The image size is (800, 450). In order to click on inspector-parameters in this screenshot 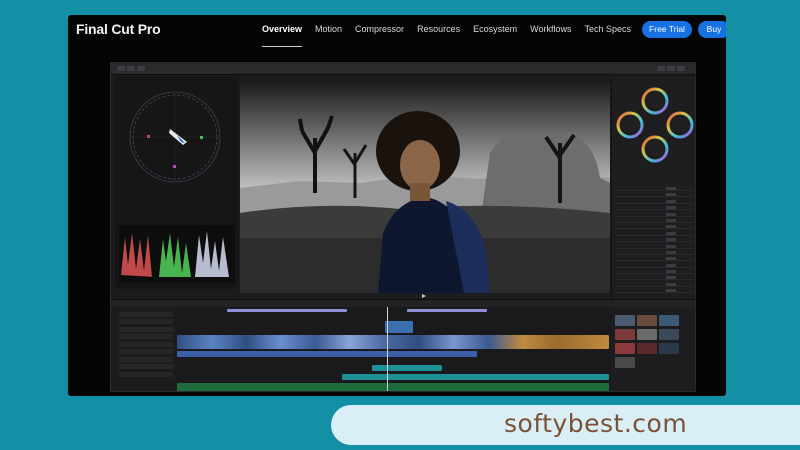, I will do `click(655, 241)`.